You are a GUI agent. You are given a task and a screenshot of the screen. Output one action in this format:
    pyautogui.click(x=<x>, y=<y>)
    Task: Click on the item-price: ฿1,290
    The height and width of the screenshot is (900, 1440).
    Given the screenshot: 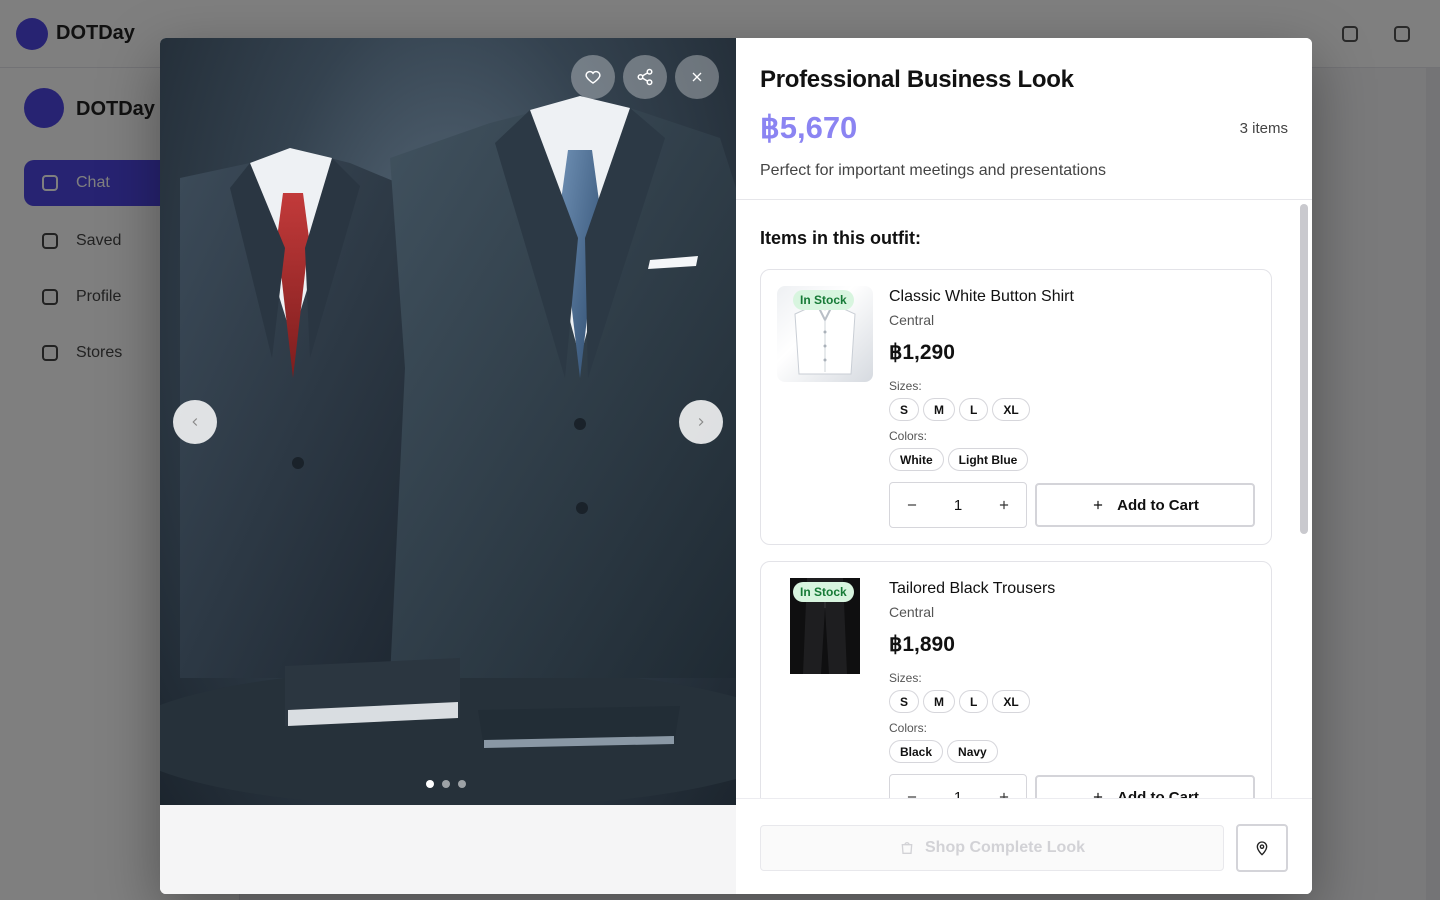 What is the action you would take?
    pyautogui.click(x=922, y=352)
    